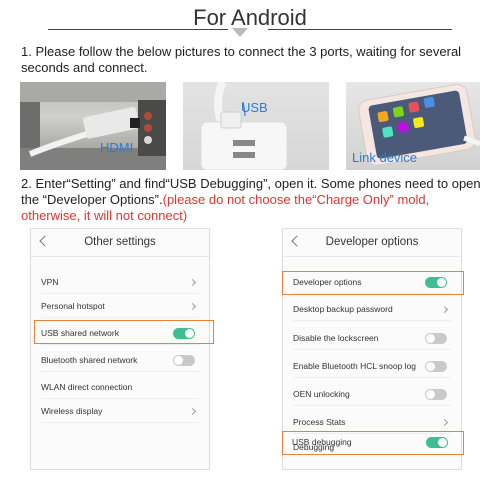 The height and width of the screenshot is (500, 500). What do you see at coordinates (72, 411) in the screenshot?
I see `settings-row-label: Wireless display` at bounding box center [72, 411].